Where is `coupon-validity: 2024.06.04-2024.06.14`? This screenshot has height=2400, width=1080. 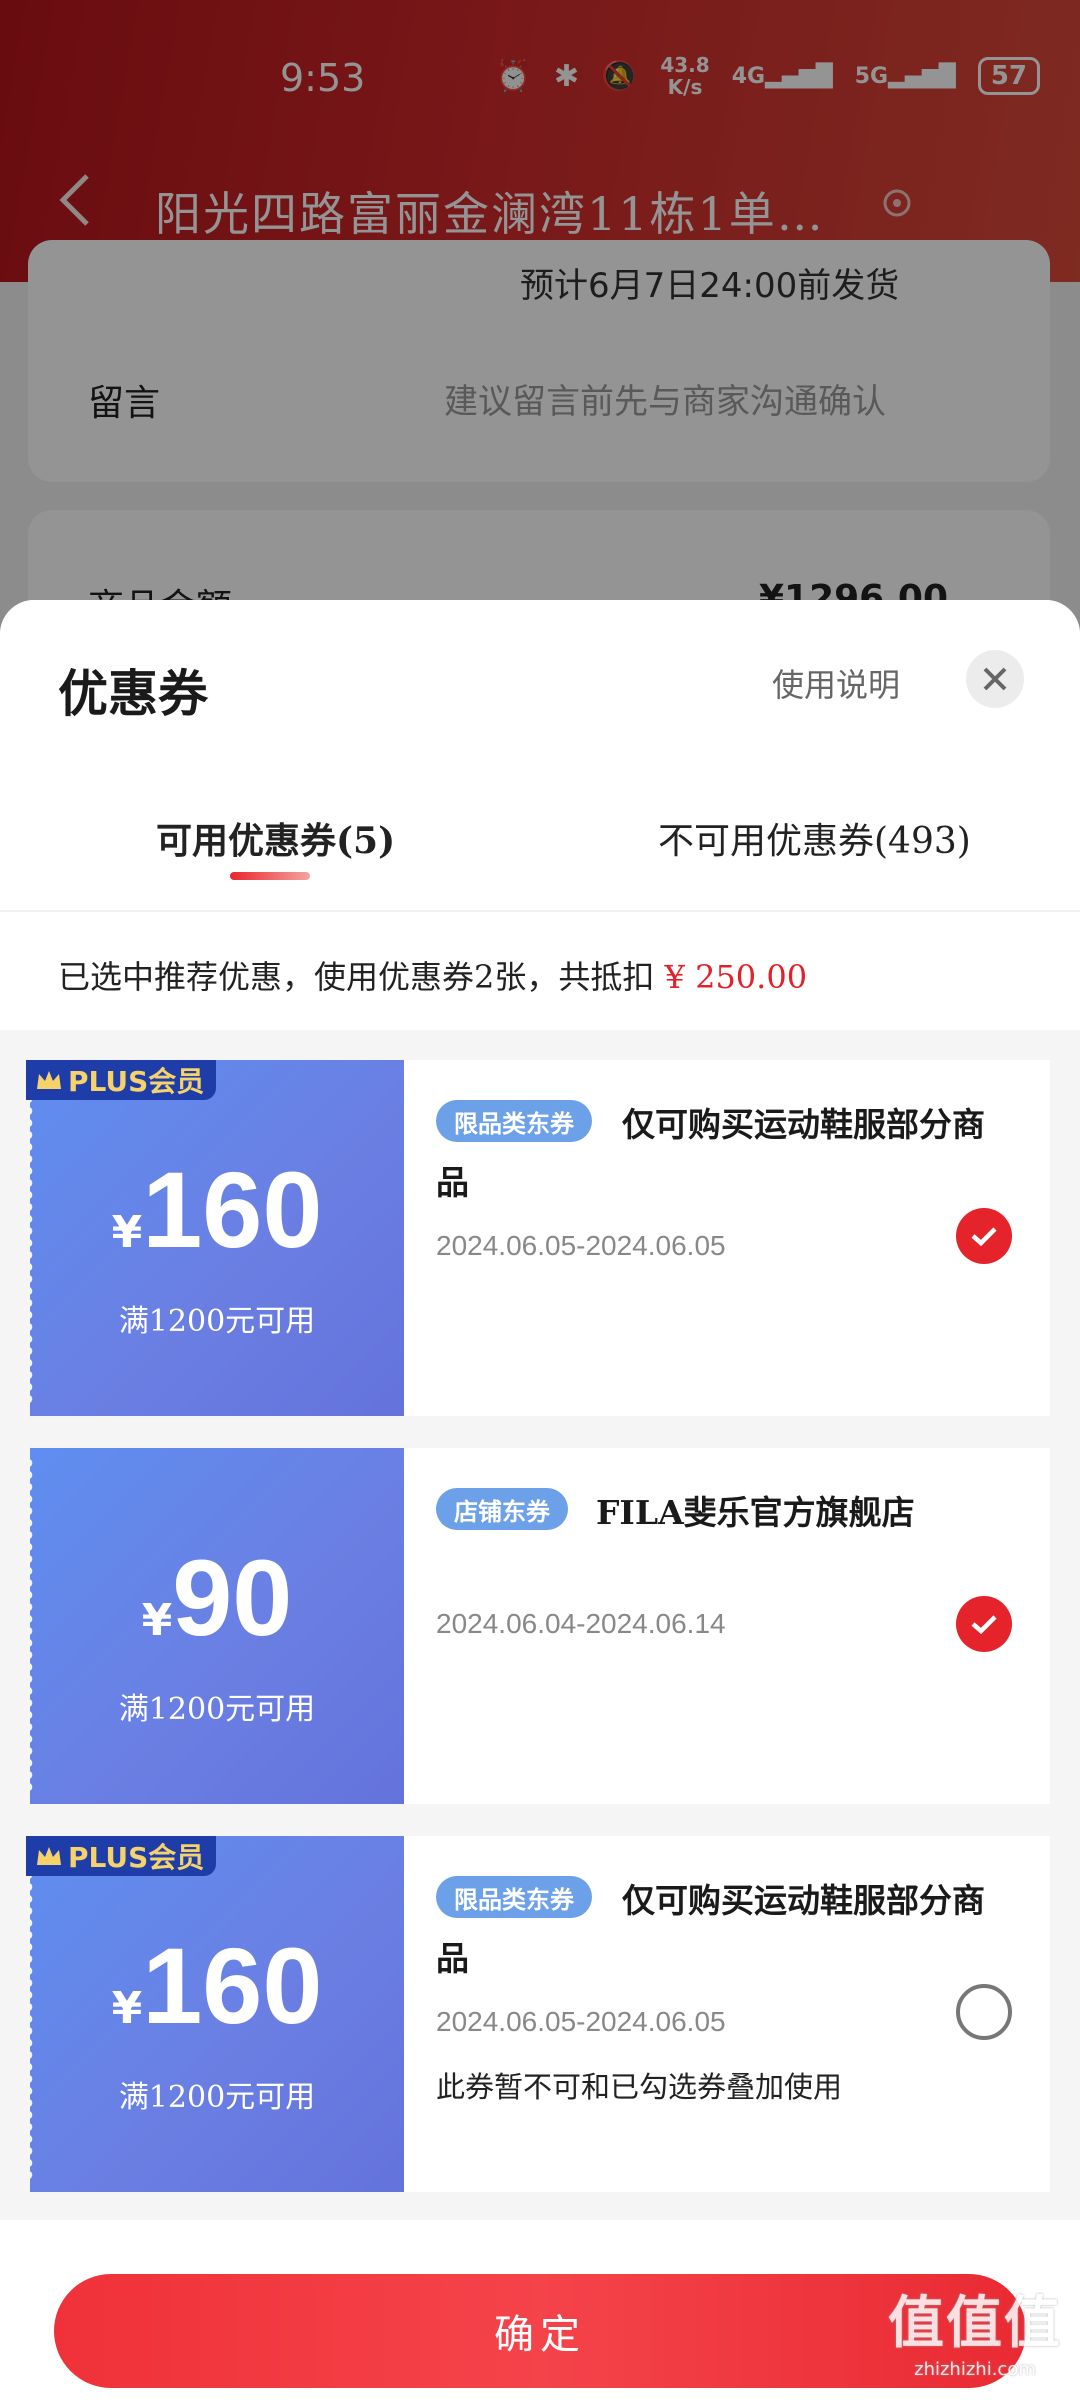 coupon-validity: 2024.06.04-2024.06.14 is located at coordinates (581, 1623).